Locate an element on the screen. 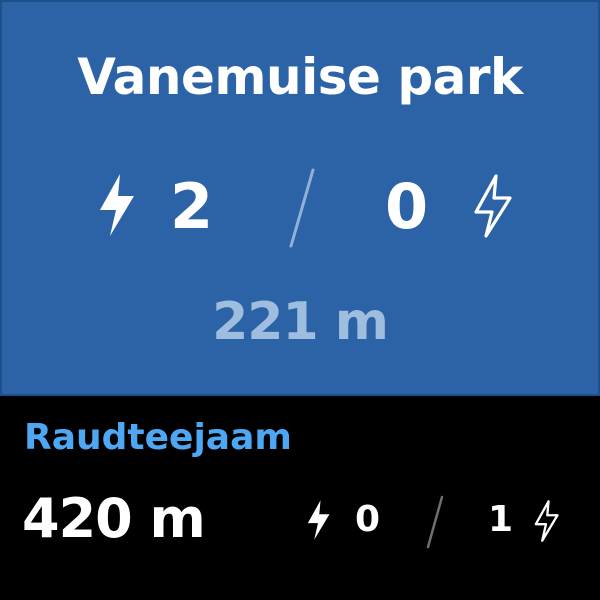 This screenshot has height=600, width=600. available-bikes-count: 2 is located at coordinates (192, 206).